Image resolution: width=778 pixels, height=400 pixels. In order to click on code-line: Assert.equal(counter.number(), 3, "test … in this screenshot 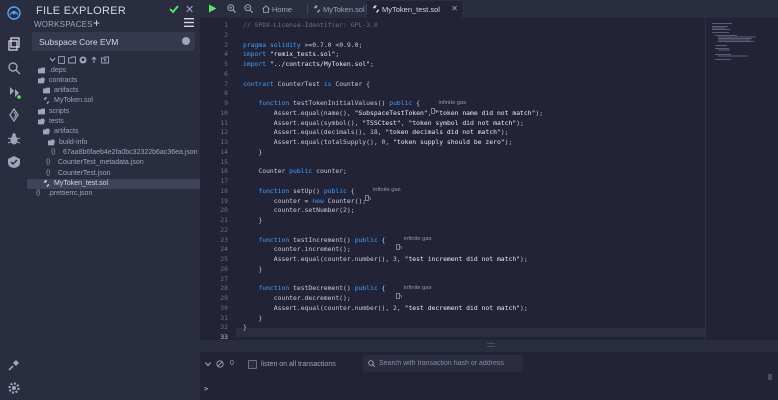, I will do `click(385, 259)`.